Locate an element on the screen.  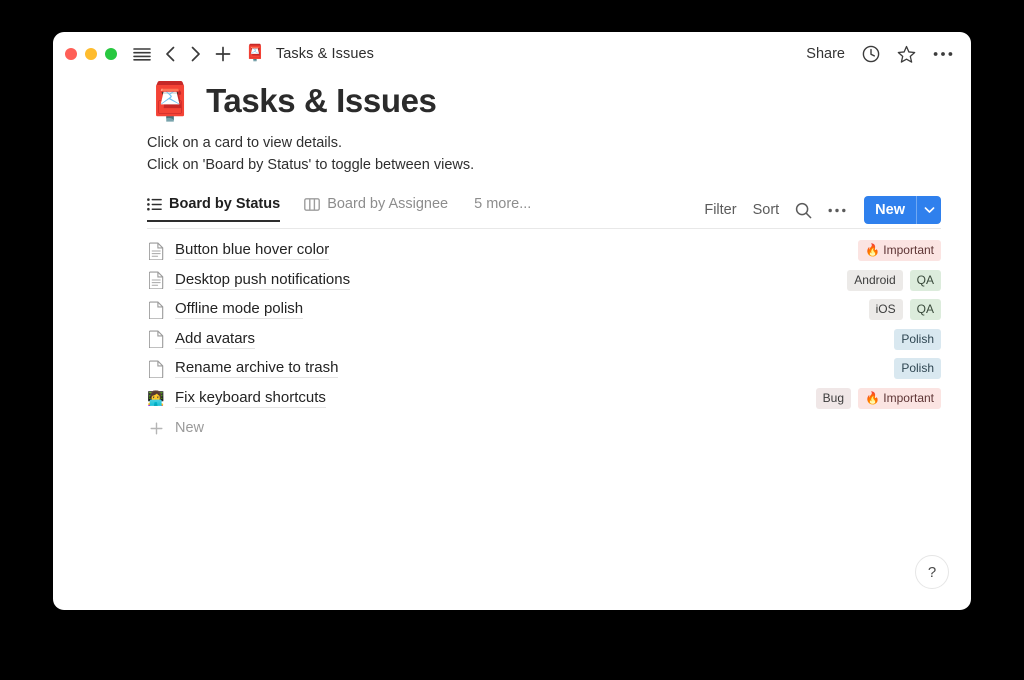
task-tags: 🔥 Important is located at coordinates (899, 251).